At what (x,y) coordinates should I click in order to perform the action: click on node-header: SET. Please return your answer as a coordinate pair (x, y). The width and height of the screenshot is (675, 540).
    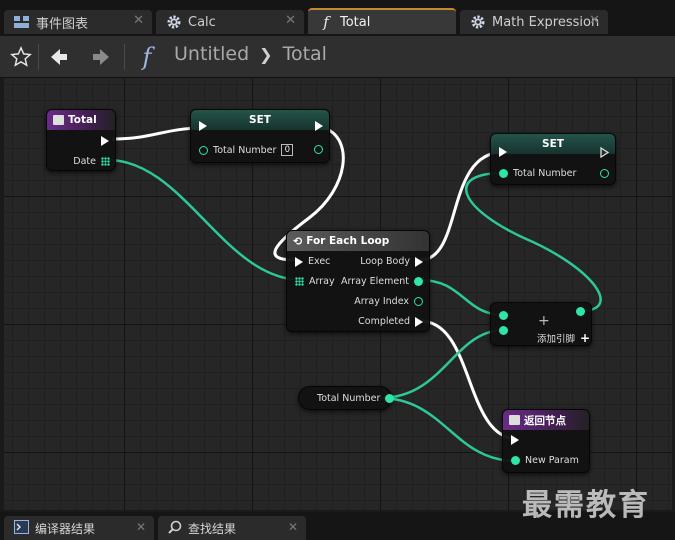
    Looking at the image, I should click on (553, 144).